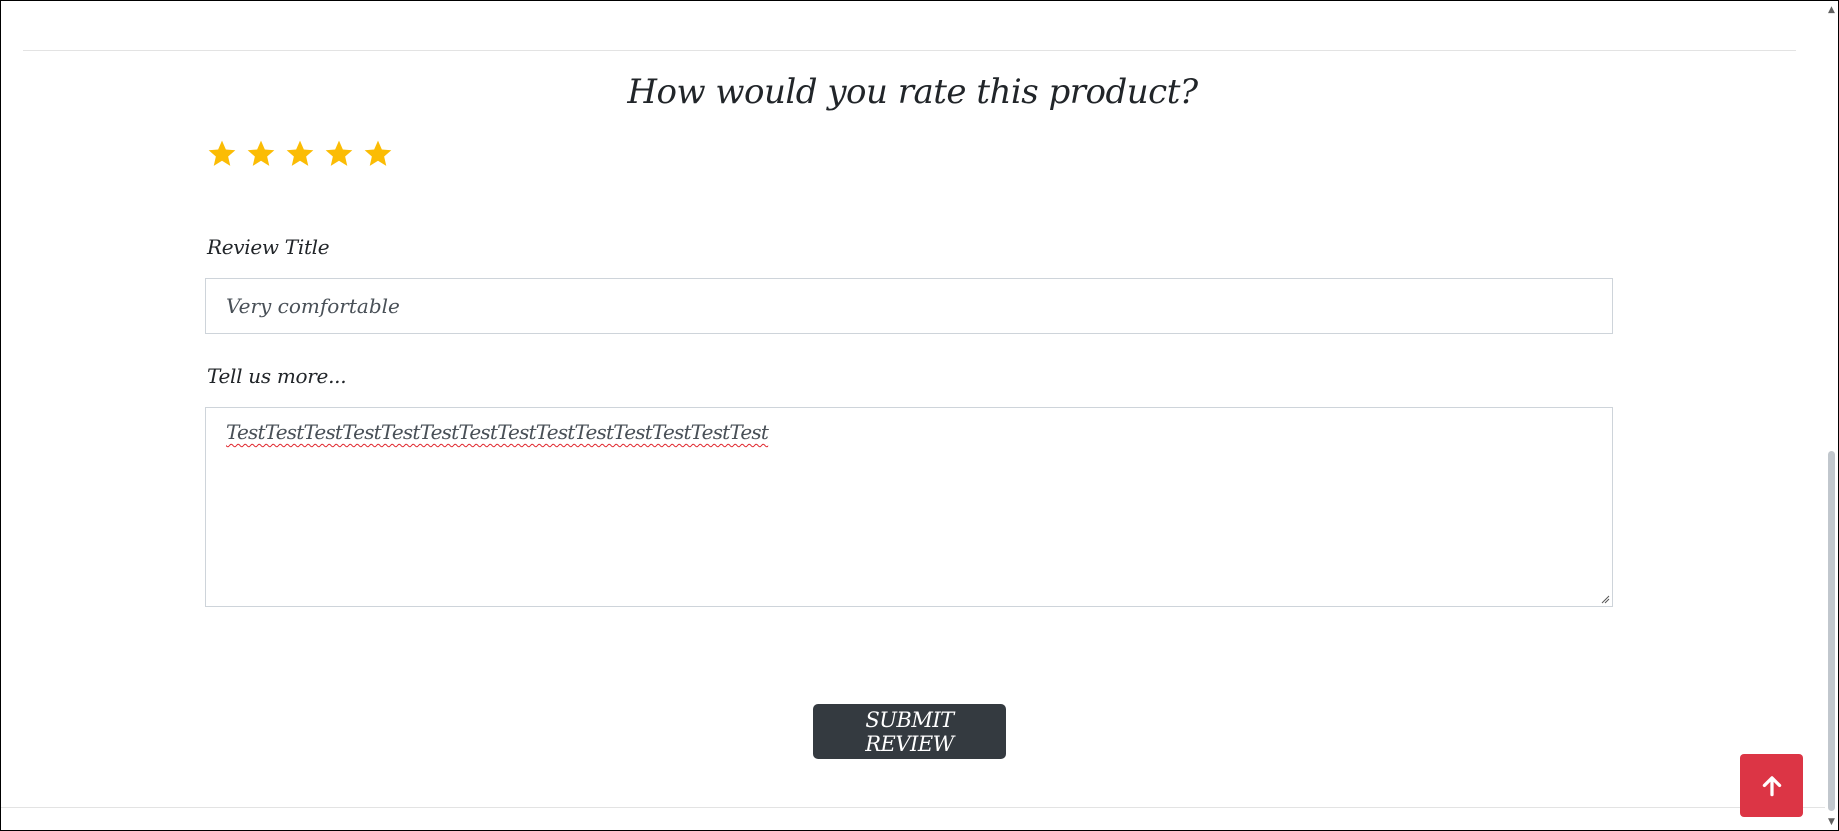 This screenshot has height=831, width=1839. Describe the element at coordinates (912, 92) in the screenshot. I see `rating-heading: How would you rate this product?` at that location.